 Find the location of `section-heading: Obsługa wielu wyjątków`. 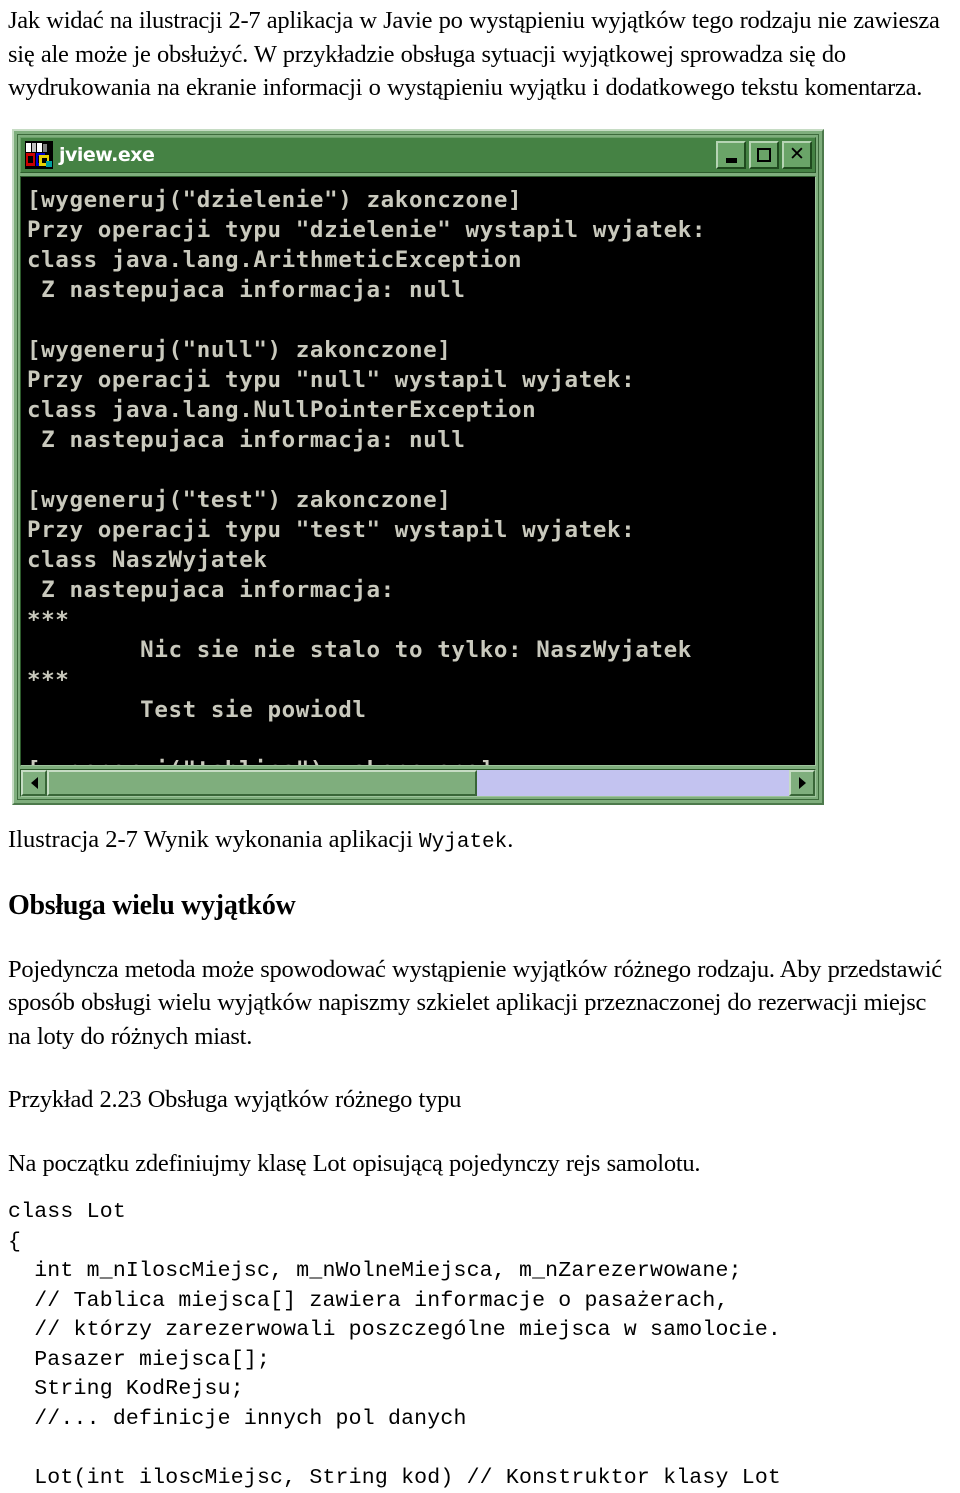

section-heading: Obsługa wielu wyjątków is located at coordinates (152, 905).